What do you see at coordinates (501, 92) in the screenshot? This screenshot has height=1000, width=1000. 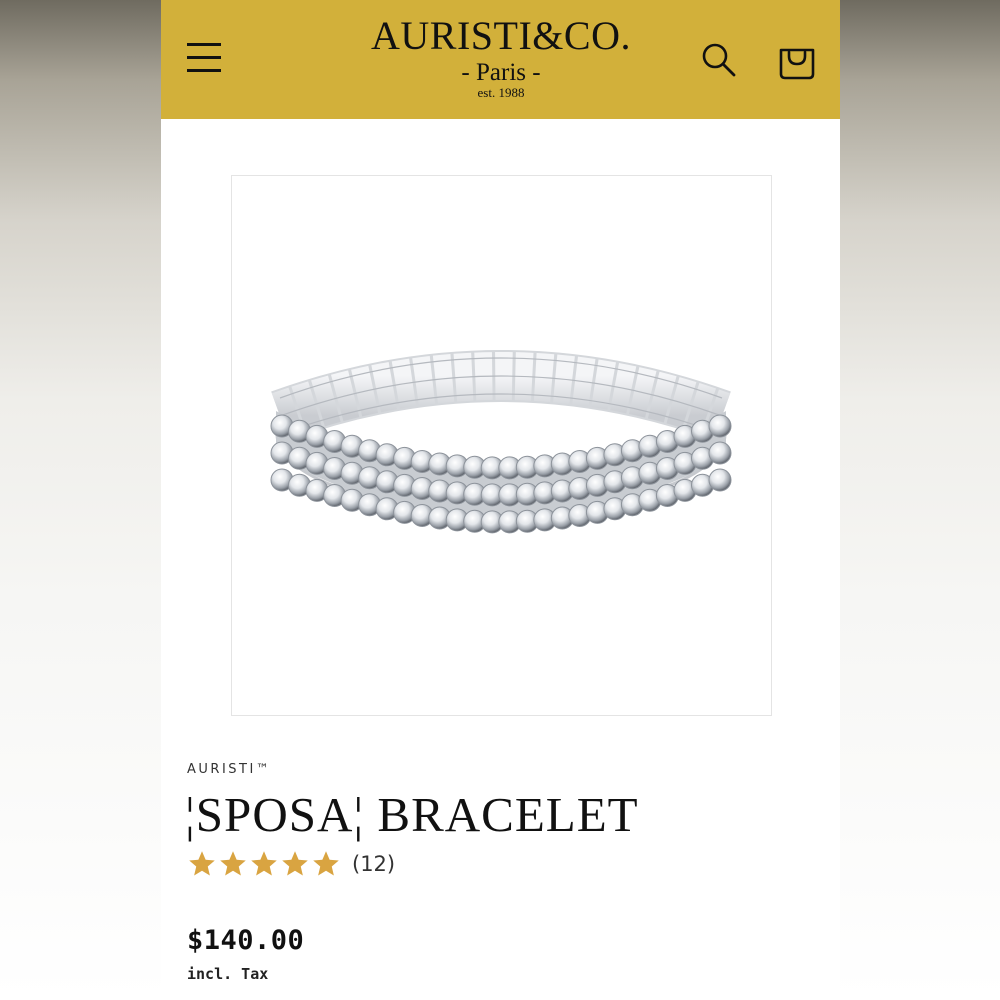 I see `logo-established: est. 1988` at bounding box center [501, 92].